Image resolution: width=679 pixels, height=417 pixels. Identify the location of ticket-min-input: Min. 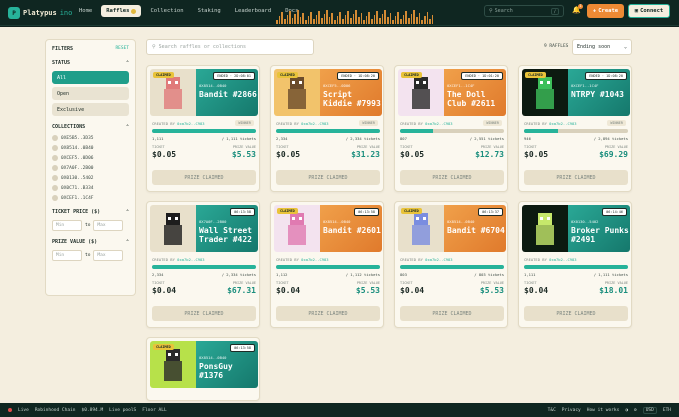
(67, 225).